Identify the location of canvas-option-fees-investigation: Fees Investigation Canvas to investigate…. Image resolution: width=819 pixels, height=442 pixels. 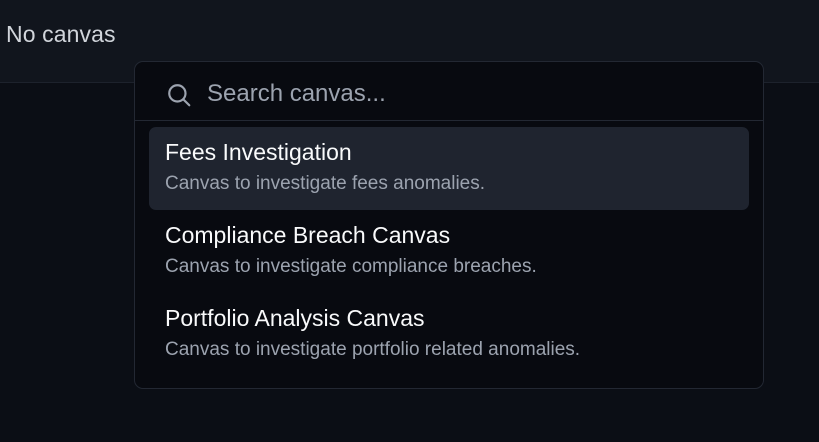
(449, 168).